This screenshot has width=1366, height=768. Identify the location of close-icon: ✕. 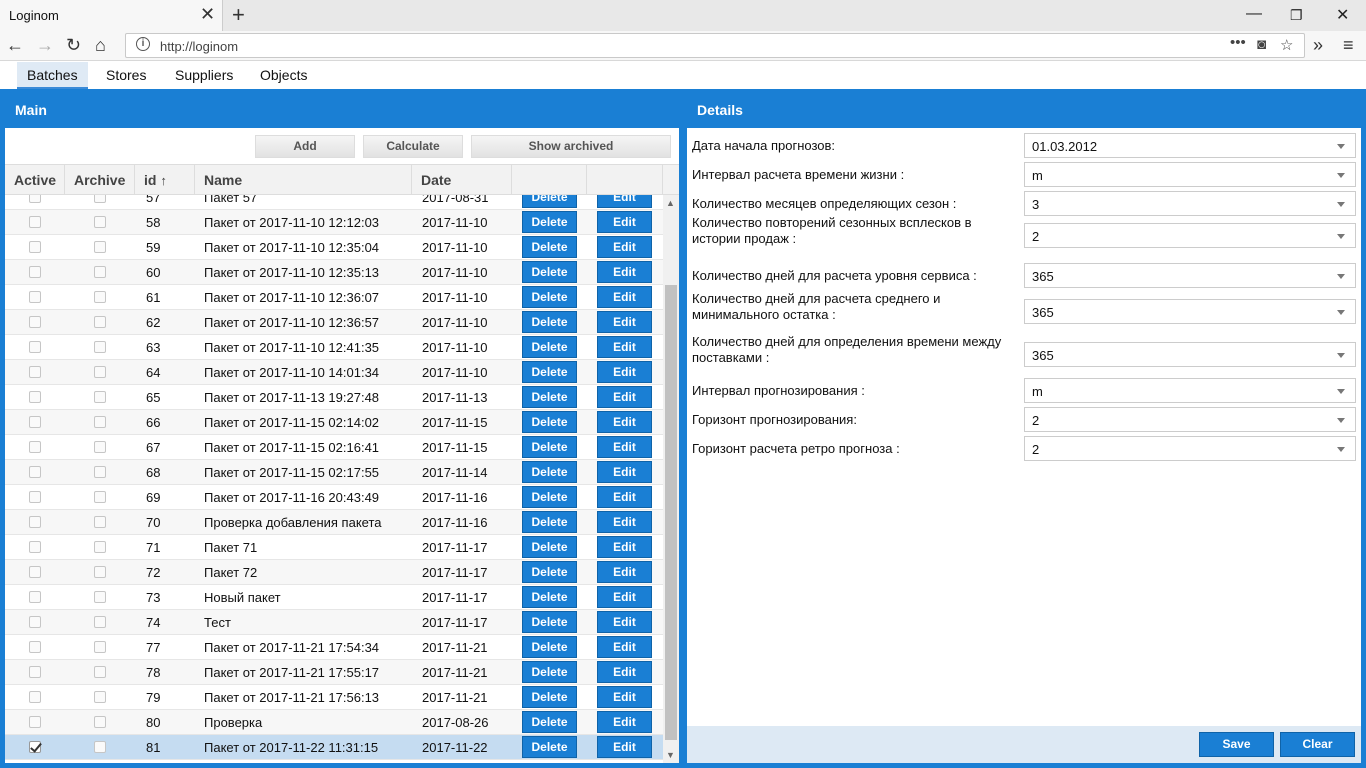
(207, 14).